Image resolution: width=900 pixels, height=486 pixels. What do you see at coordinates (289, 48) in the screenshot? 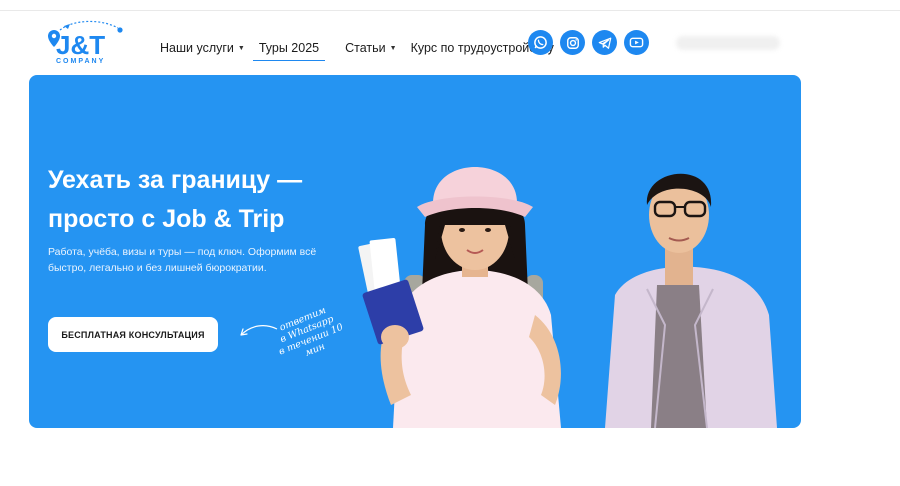
I see `nav-item-label: Туры 2025` at bounding box center [289, 48].